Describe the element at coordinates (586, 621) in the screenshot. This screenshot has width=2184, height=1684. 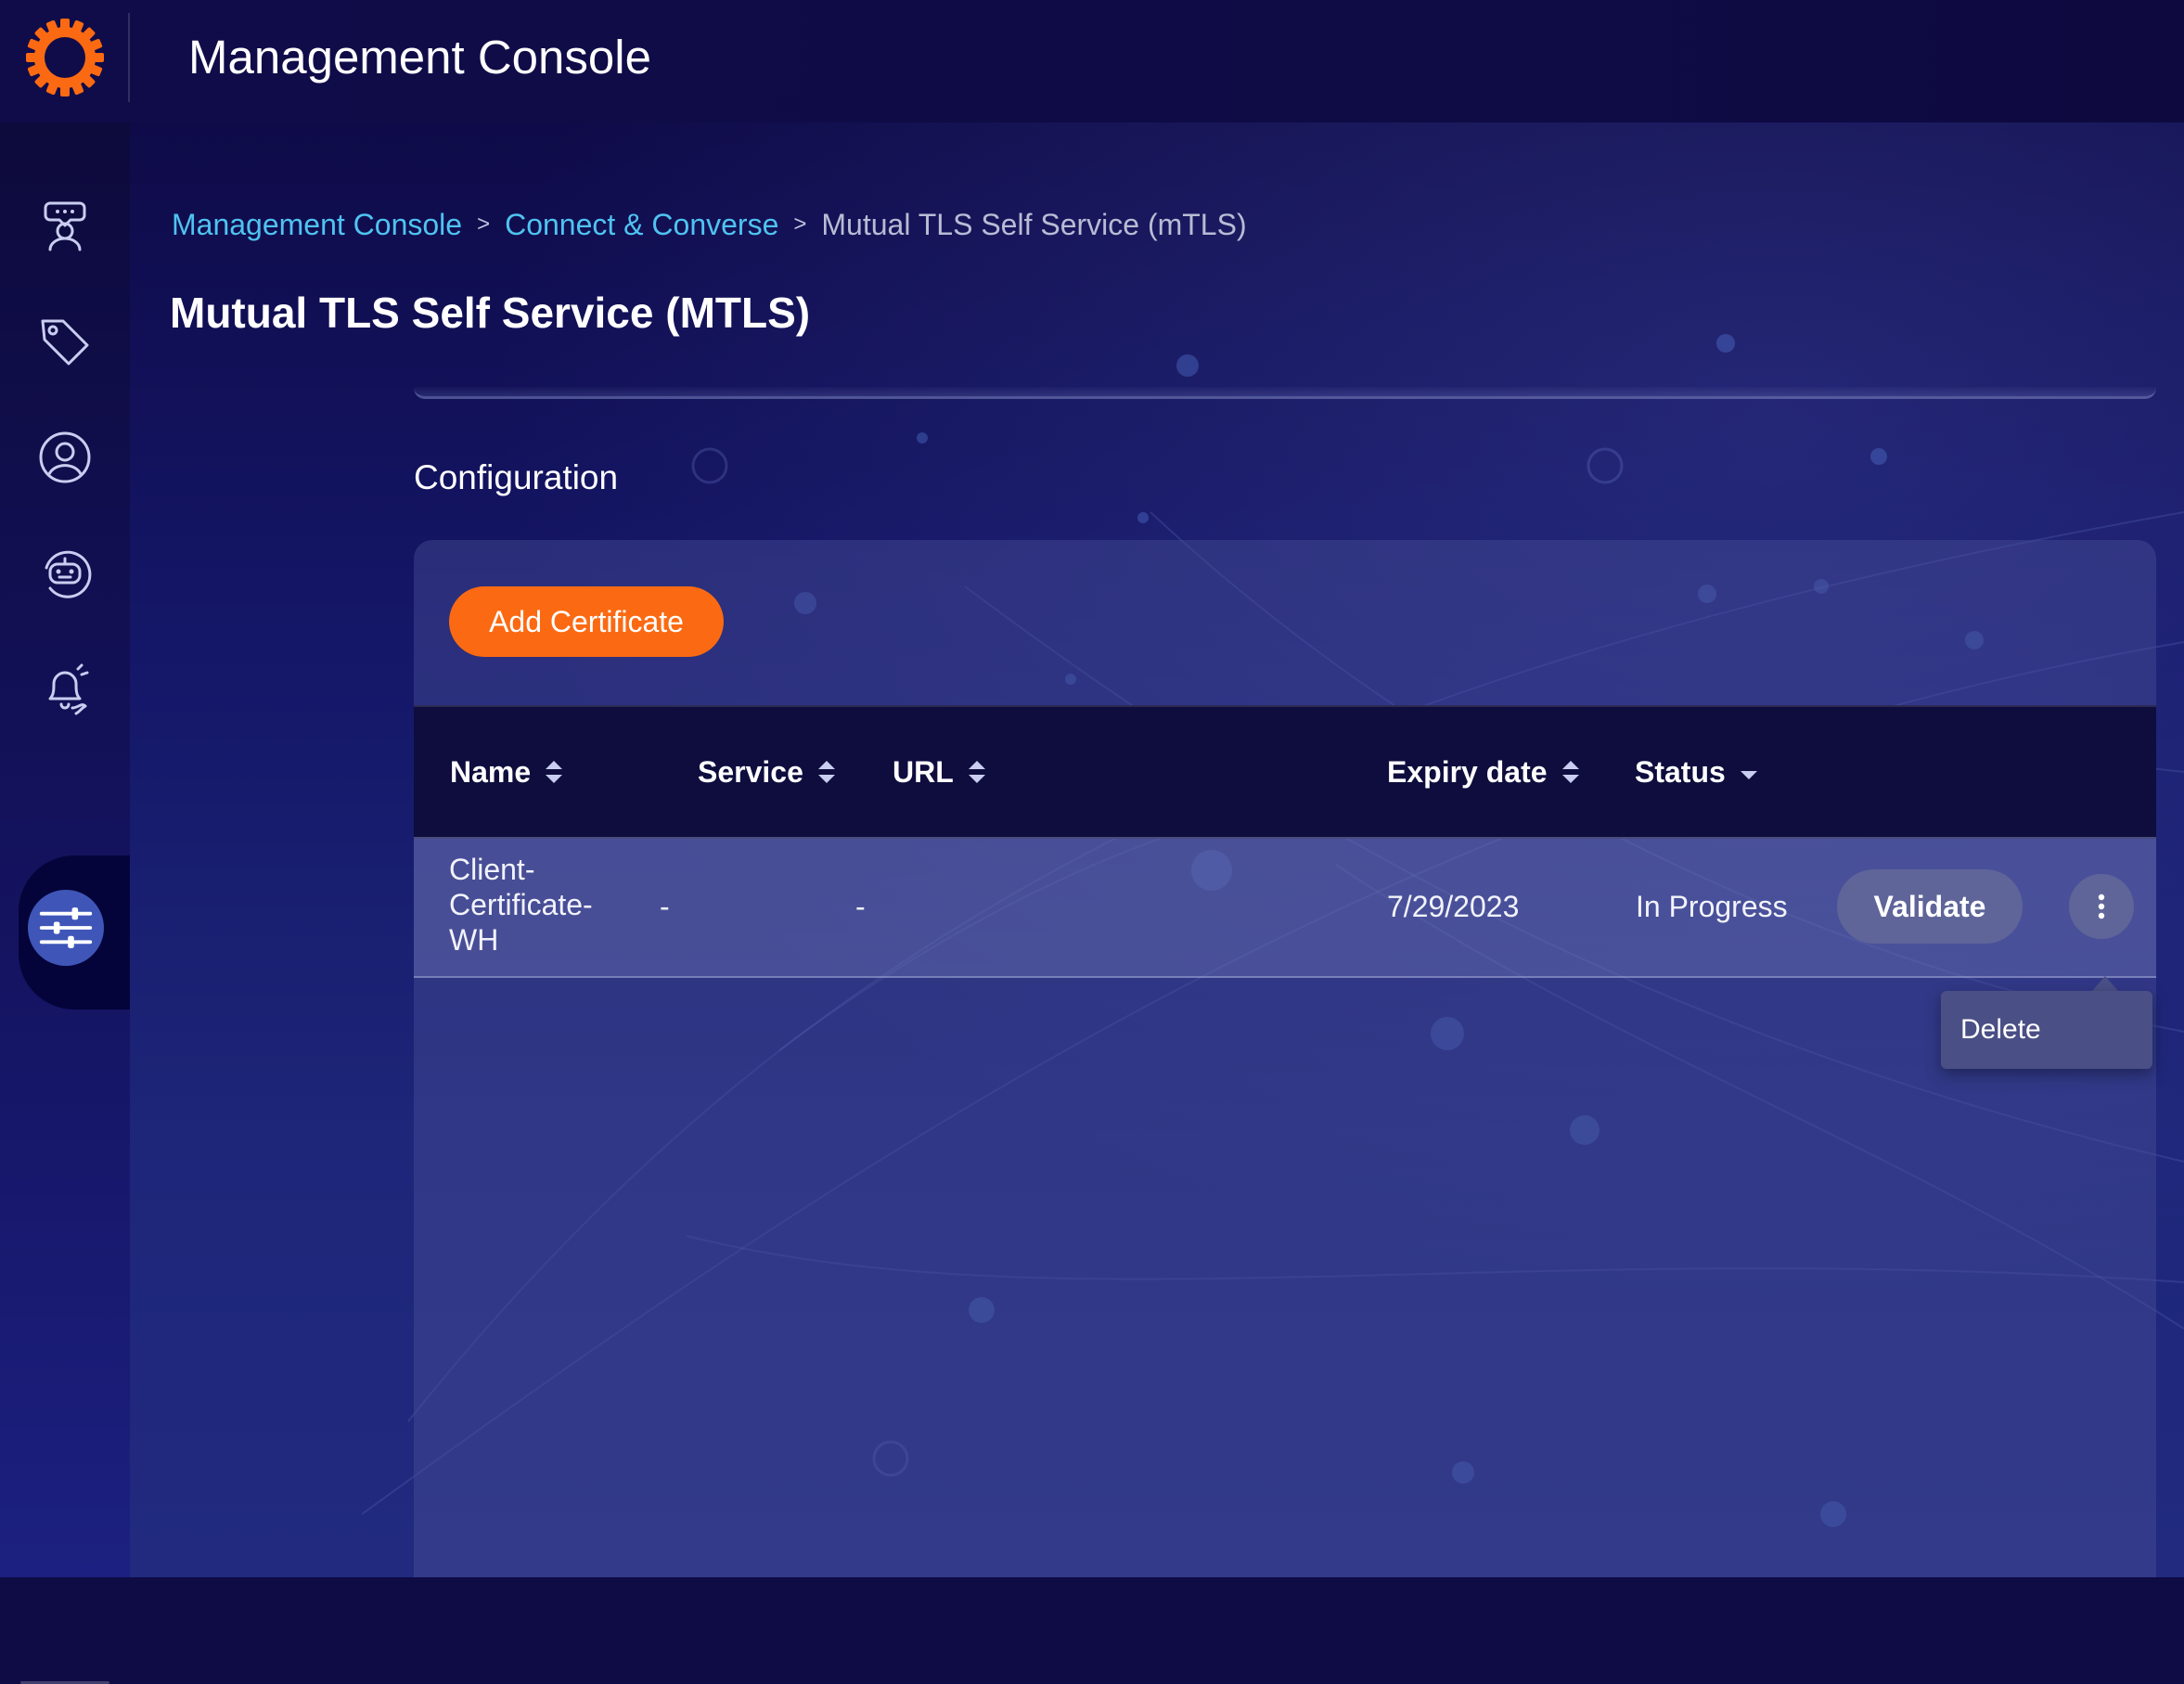
I see `add-certificate-button: Add Certificate` at that location.